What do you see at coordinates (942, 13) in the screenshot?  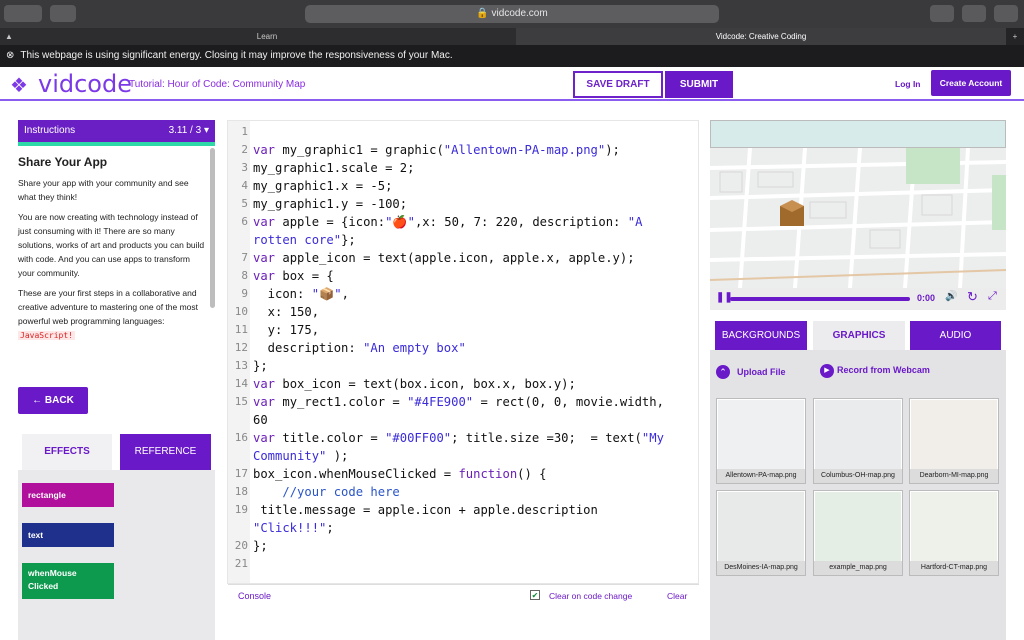 I see `download-icon` at bounding box center [942, 13].